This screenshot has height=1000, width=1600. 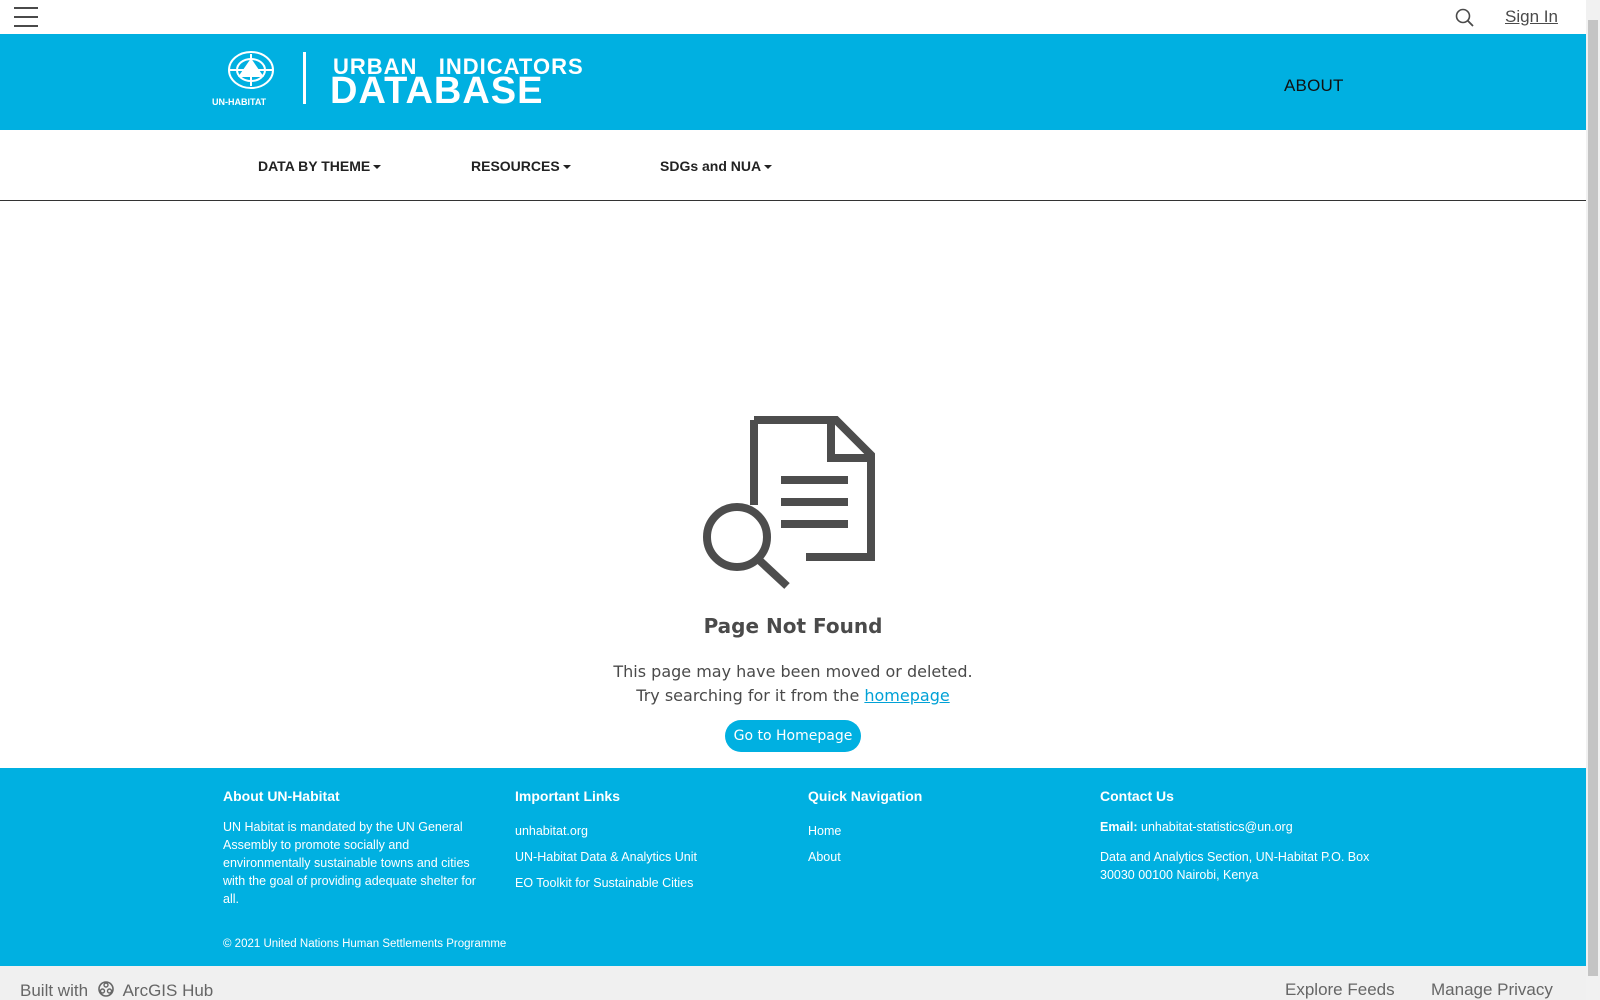 What do you see at coordinates (436, 89) in the screenshot?
I see `logo-line2-text: DATABASE` at bounding box center [436, 89].